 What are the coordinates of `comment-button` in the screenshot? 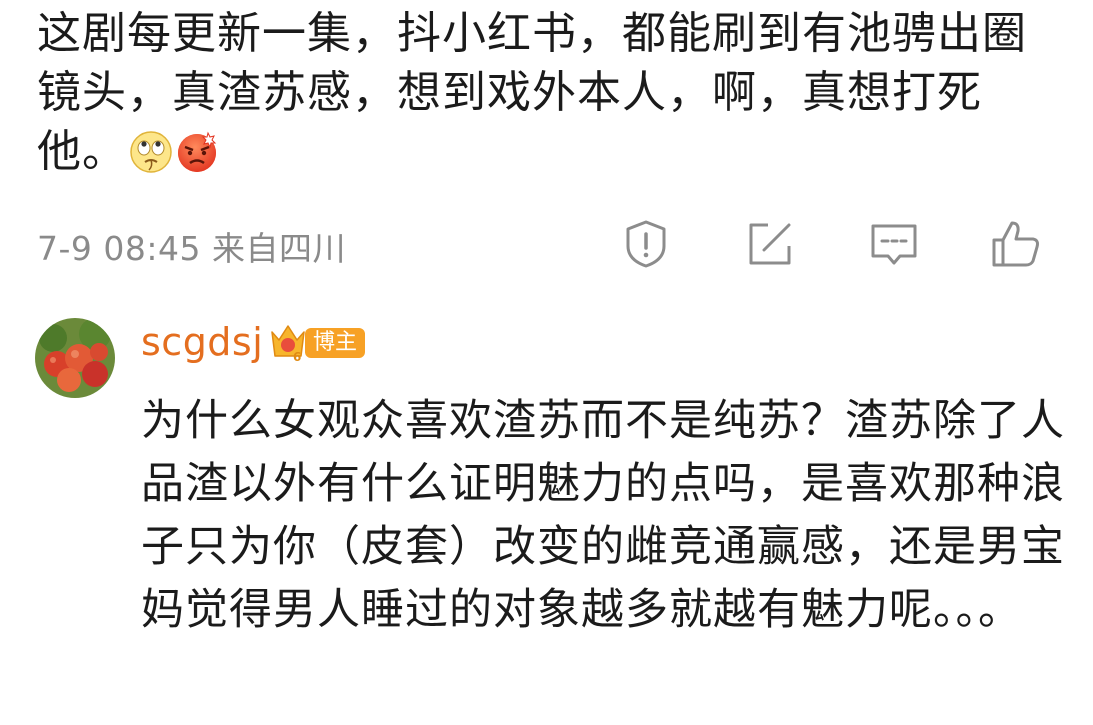 It's located at (894, 244).